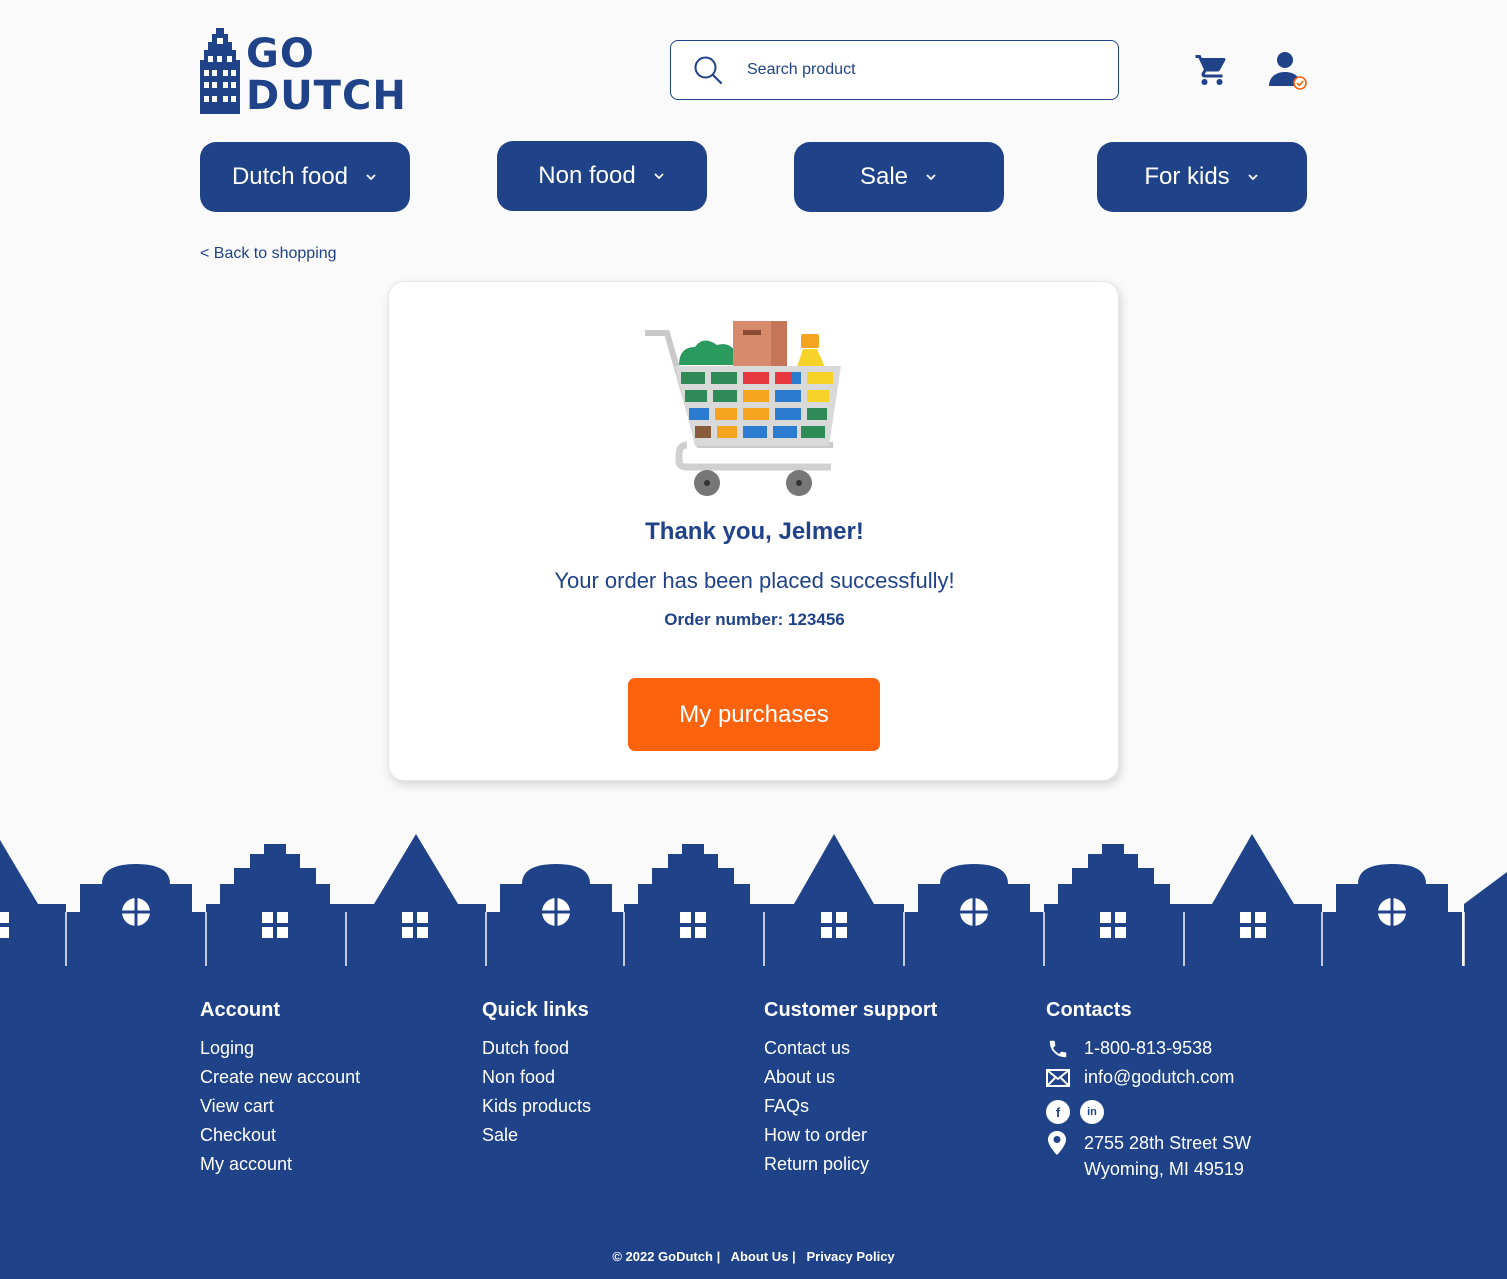 The width and height of the screenshot is (1507, 1279). What do you see at coordinates (754, 714) in the screenshot?
I see `my-purchases-button: My purchases` at bounding box center [754, 714].